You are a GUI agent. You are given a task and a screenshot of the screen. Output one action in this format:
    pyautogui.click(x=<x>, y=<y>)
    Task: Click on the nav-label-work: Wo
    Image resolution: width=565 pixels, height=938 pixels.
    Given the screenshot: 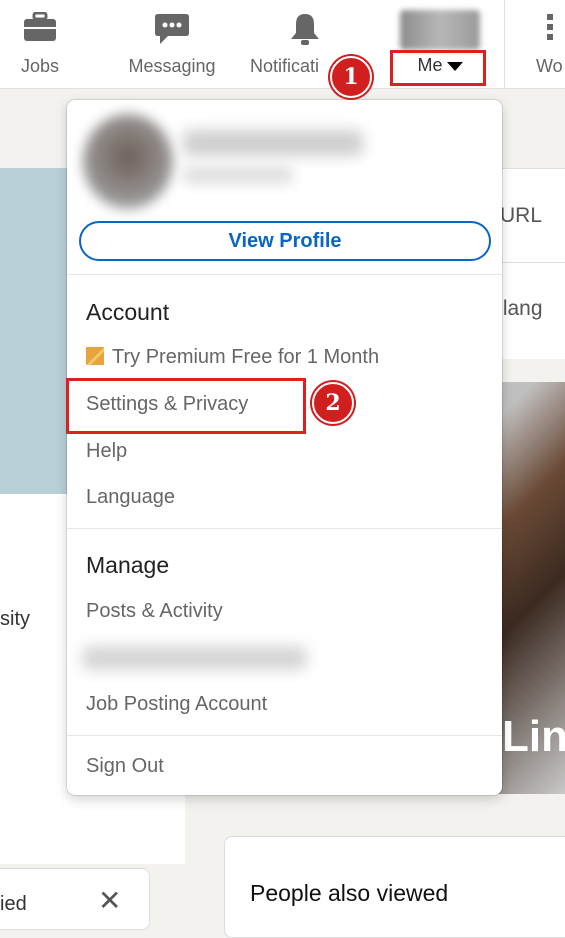 What is the action you would take?
    pyautogui.click(x=549, y=66)
    